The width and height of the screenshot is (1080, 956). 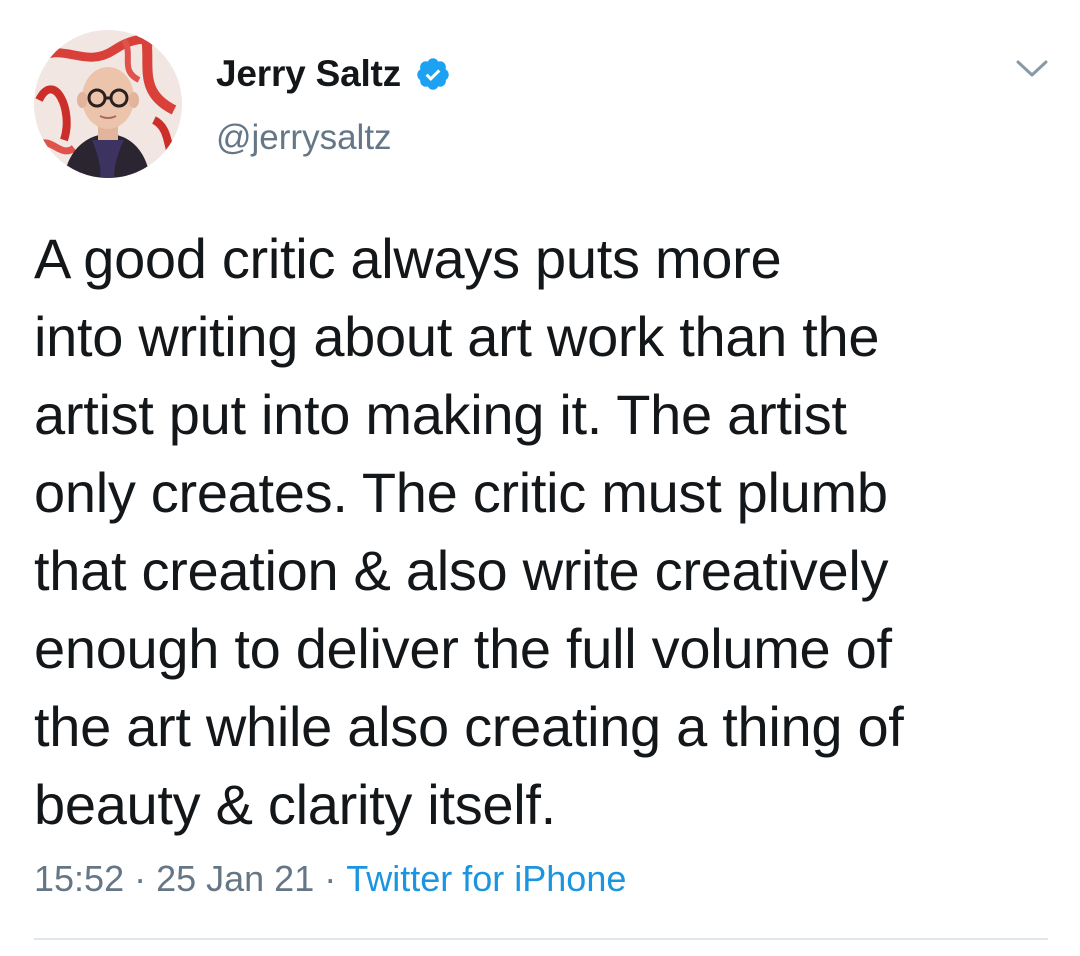 What do you see at coordinates (308, 74) in the screenshot?
I see `author-display-name: Jerry Saltz` at bounding box center [308, 74].